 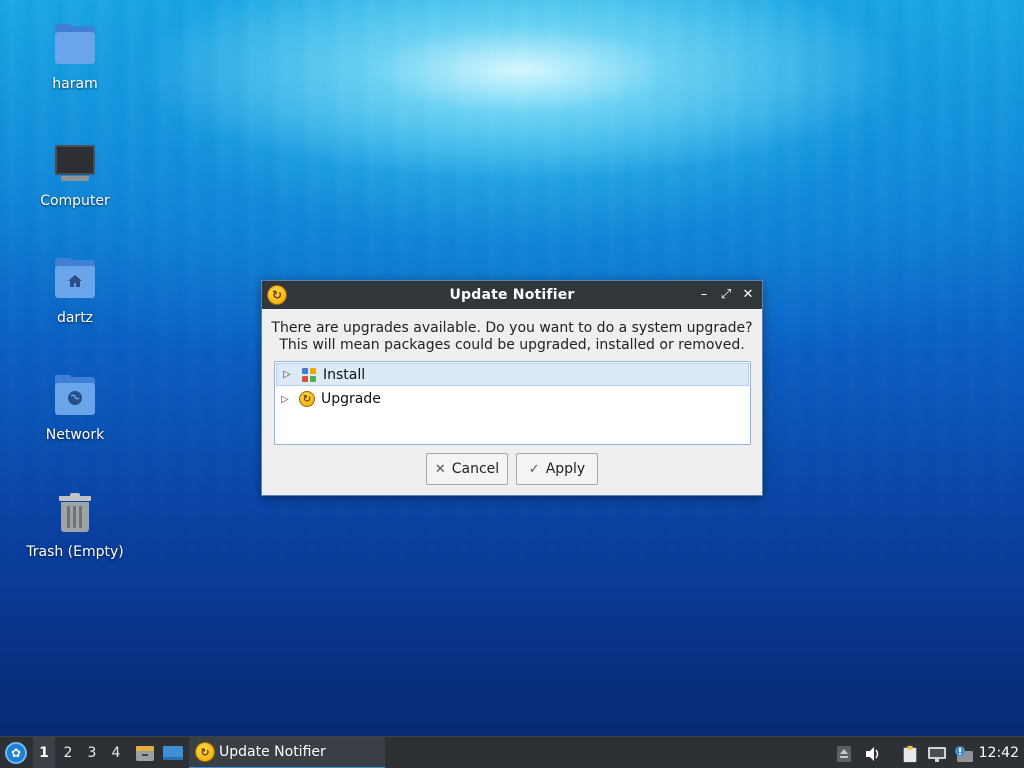 I want to click on network-icon, so click(x=937, y=754).